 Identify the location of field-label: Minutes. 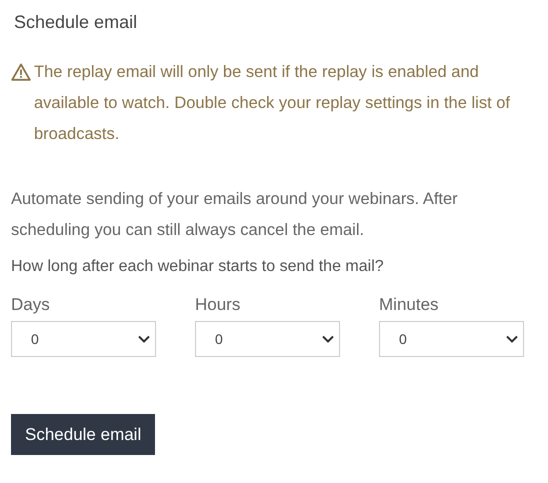
(409, 305).